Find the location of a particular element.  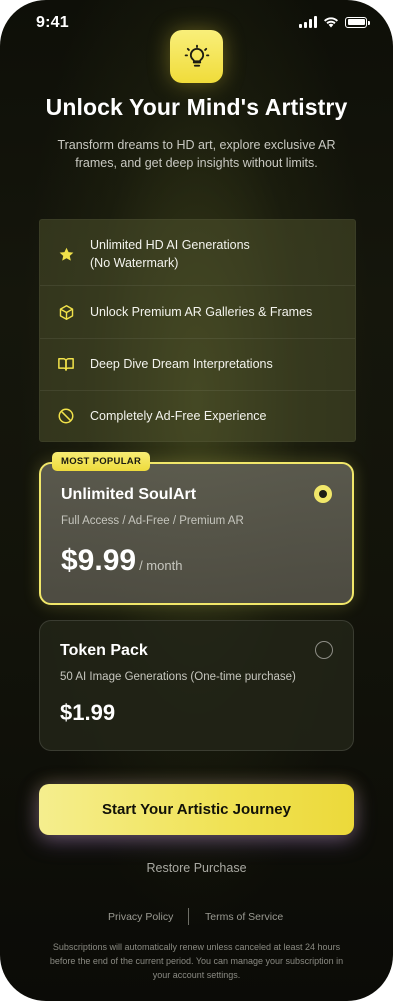

feature-item-ad-free: Completely Ad-Free Experience is located at coordinates (197, 416).